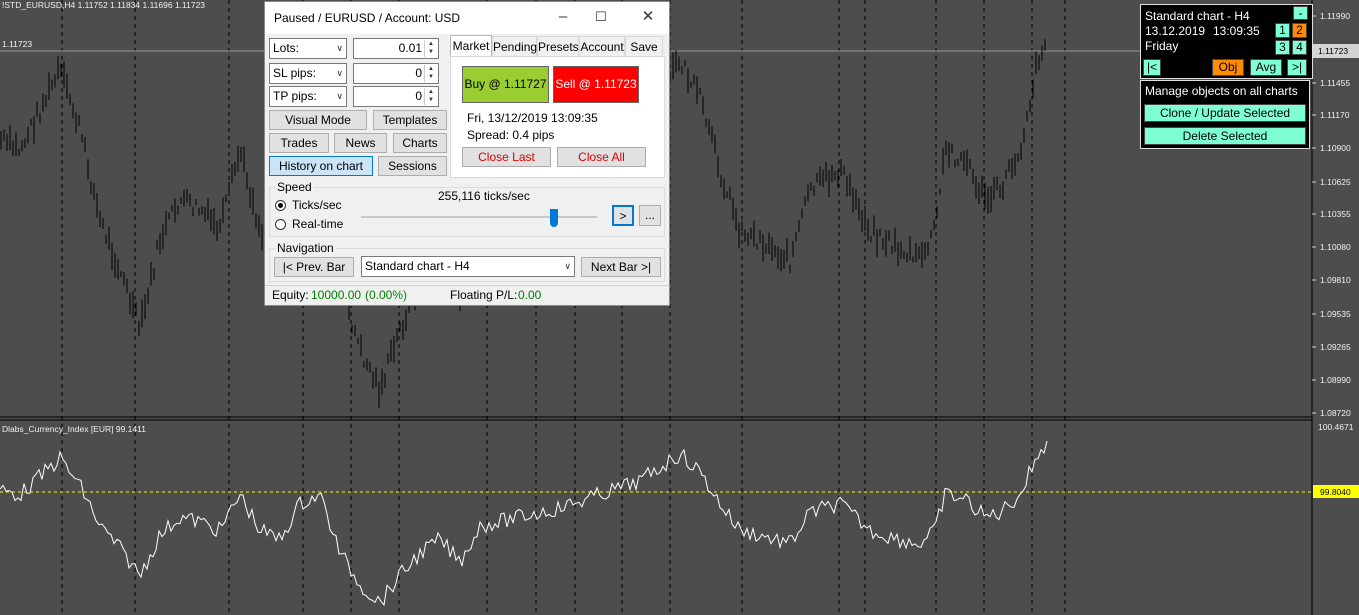 The width and height of the screenshot is (1359, 615). Describe the element at coordinates (418, 96) in the screenshot. I see `tp-value: 0` at that location.